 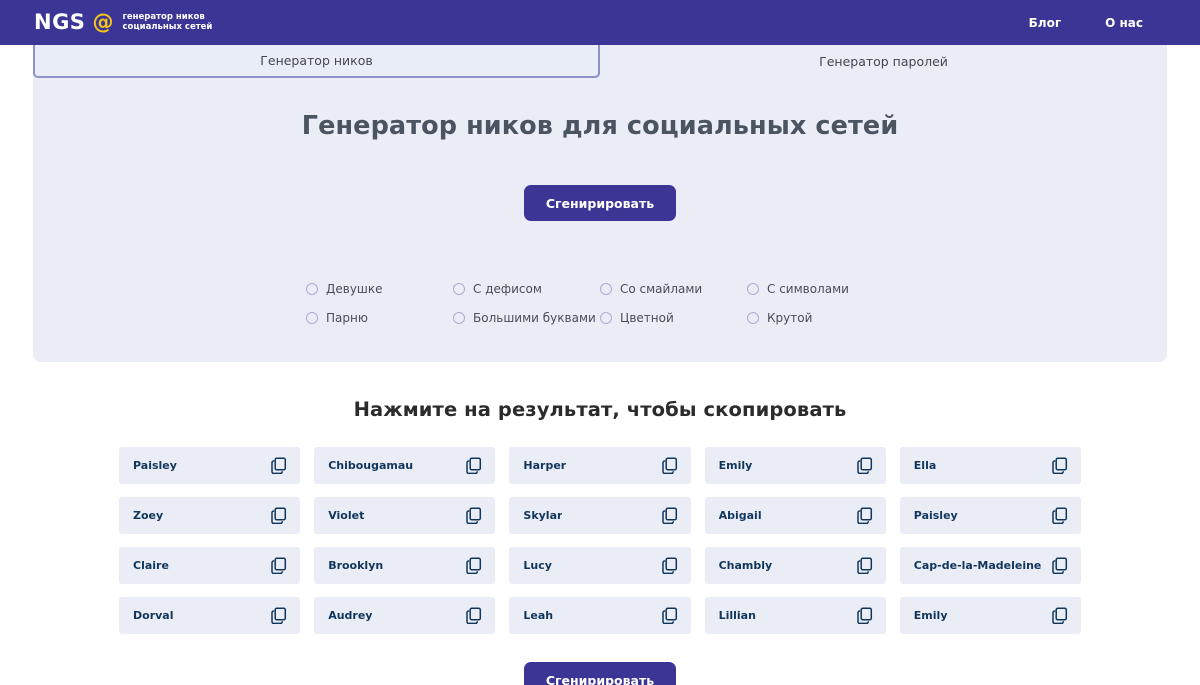 What do you see at coordinates (600, 515) in the screenshot?
I see `result-card: Skylar` at bounding box center [600, 515].